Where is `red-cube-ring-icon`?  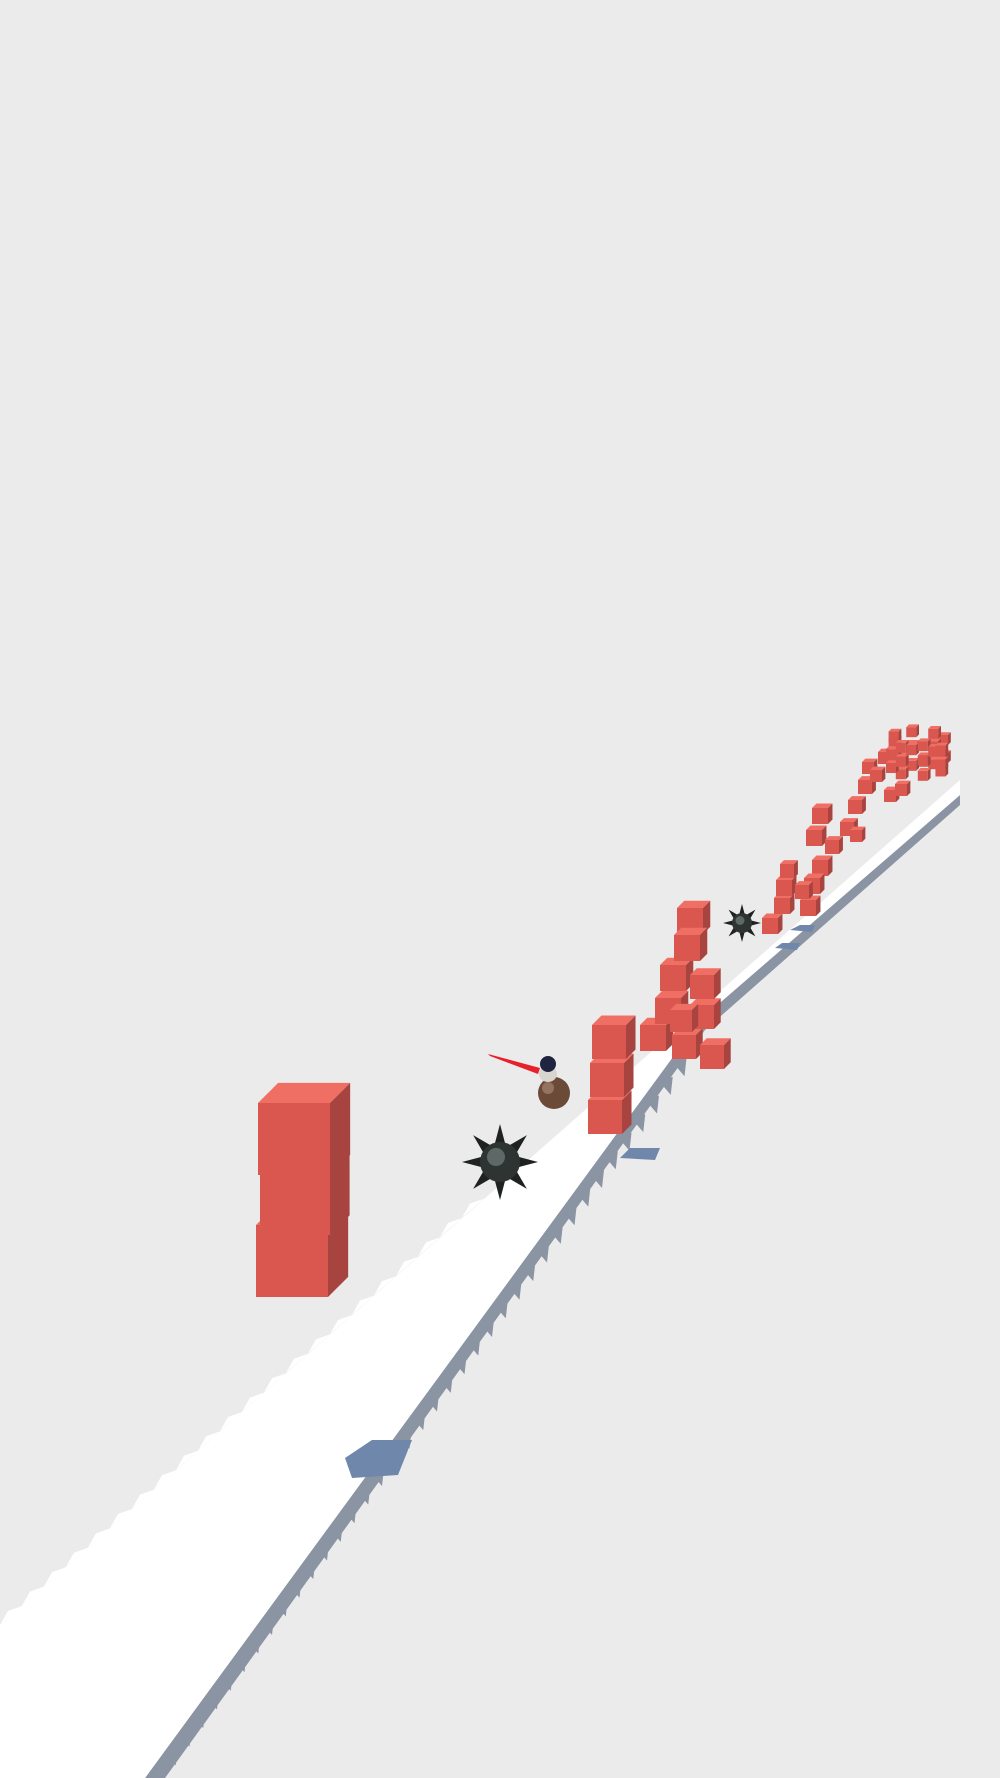
red-cube-ring-icon is located at coordinates (918, 752).